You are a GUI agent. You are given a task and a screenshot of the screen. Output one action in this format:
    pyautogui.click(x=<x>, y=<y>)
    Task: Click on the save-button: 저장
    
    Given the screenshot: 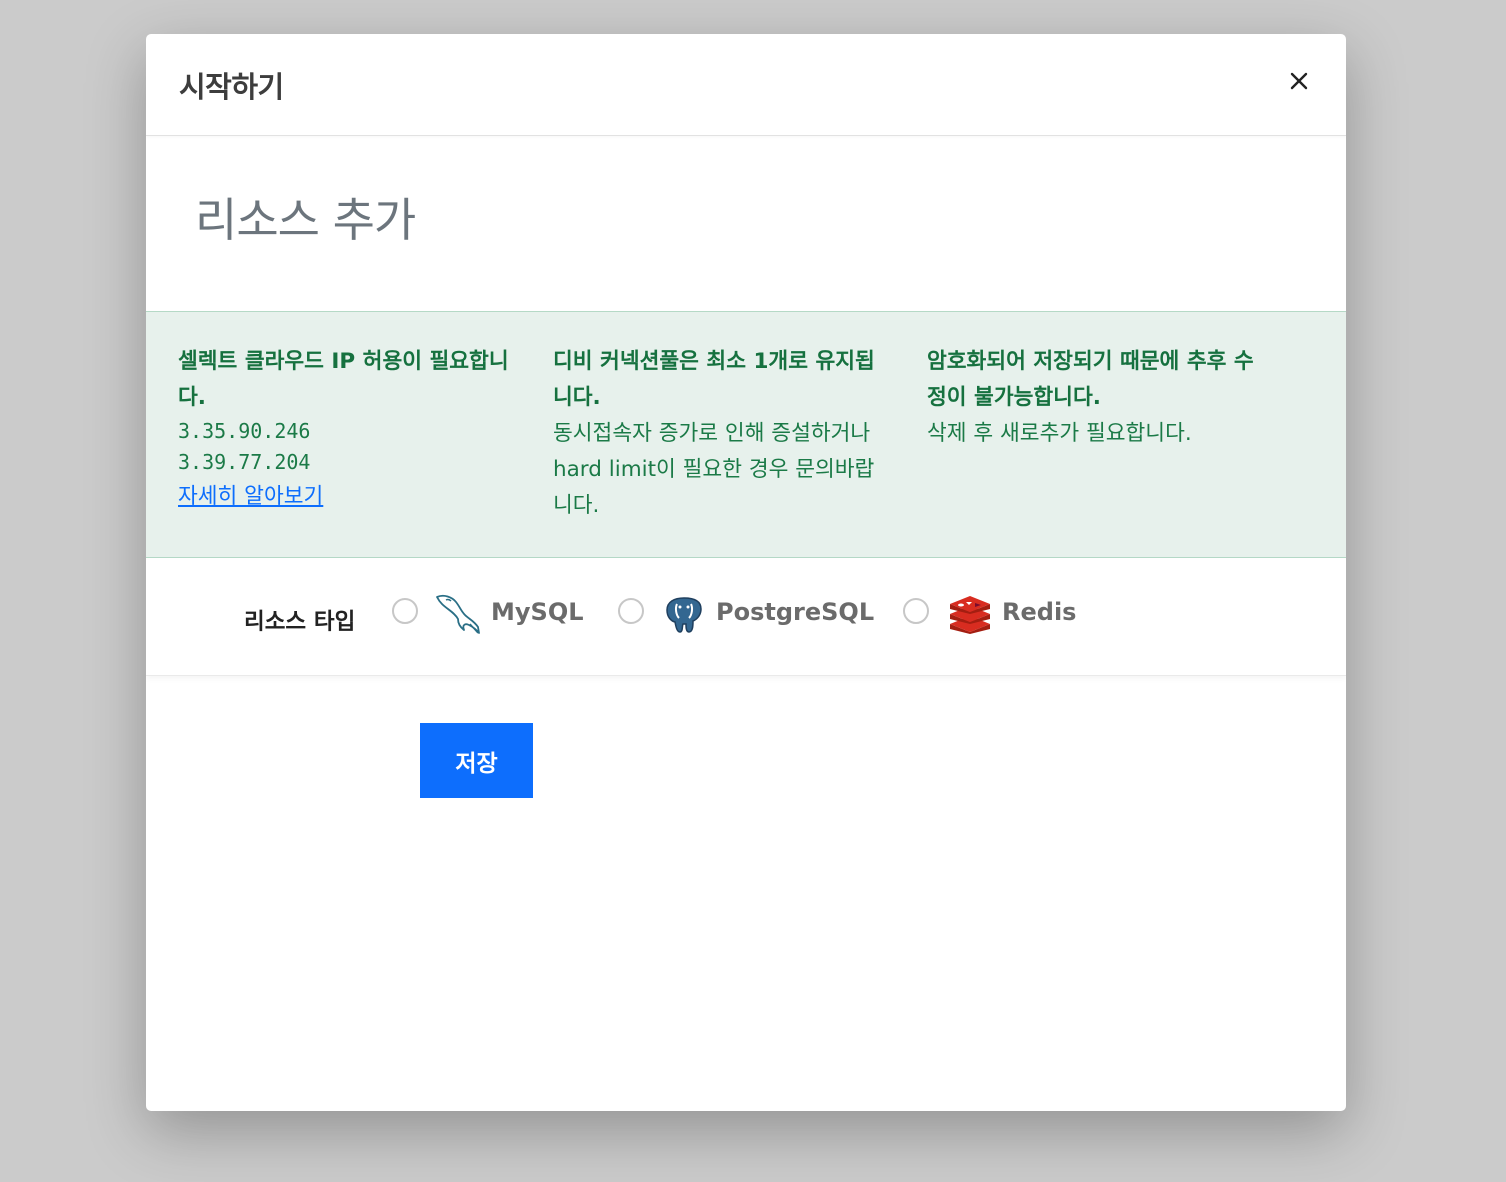 What is the action you would take?
    pyautogui.click(x=476, y=760)
    